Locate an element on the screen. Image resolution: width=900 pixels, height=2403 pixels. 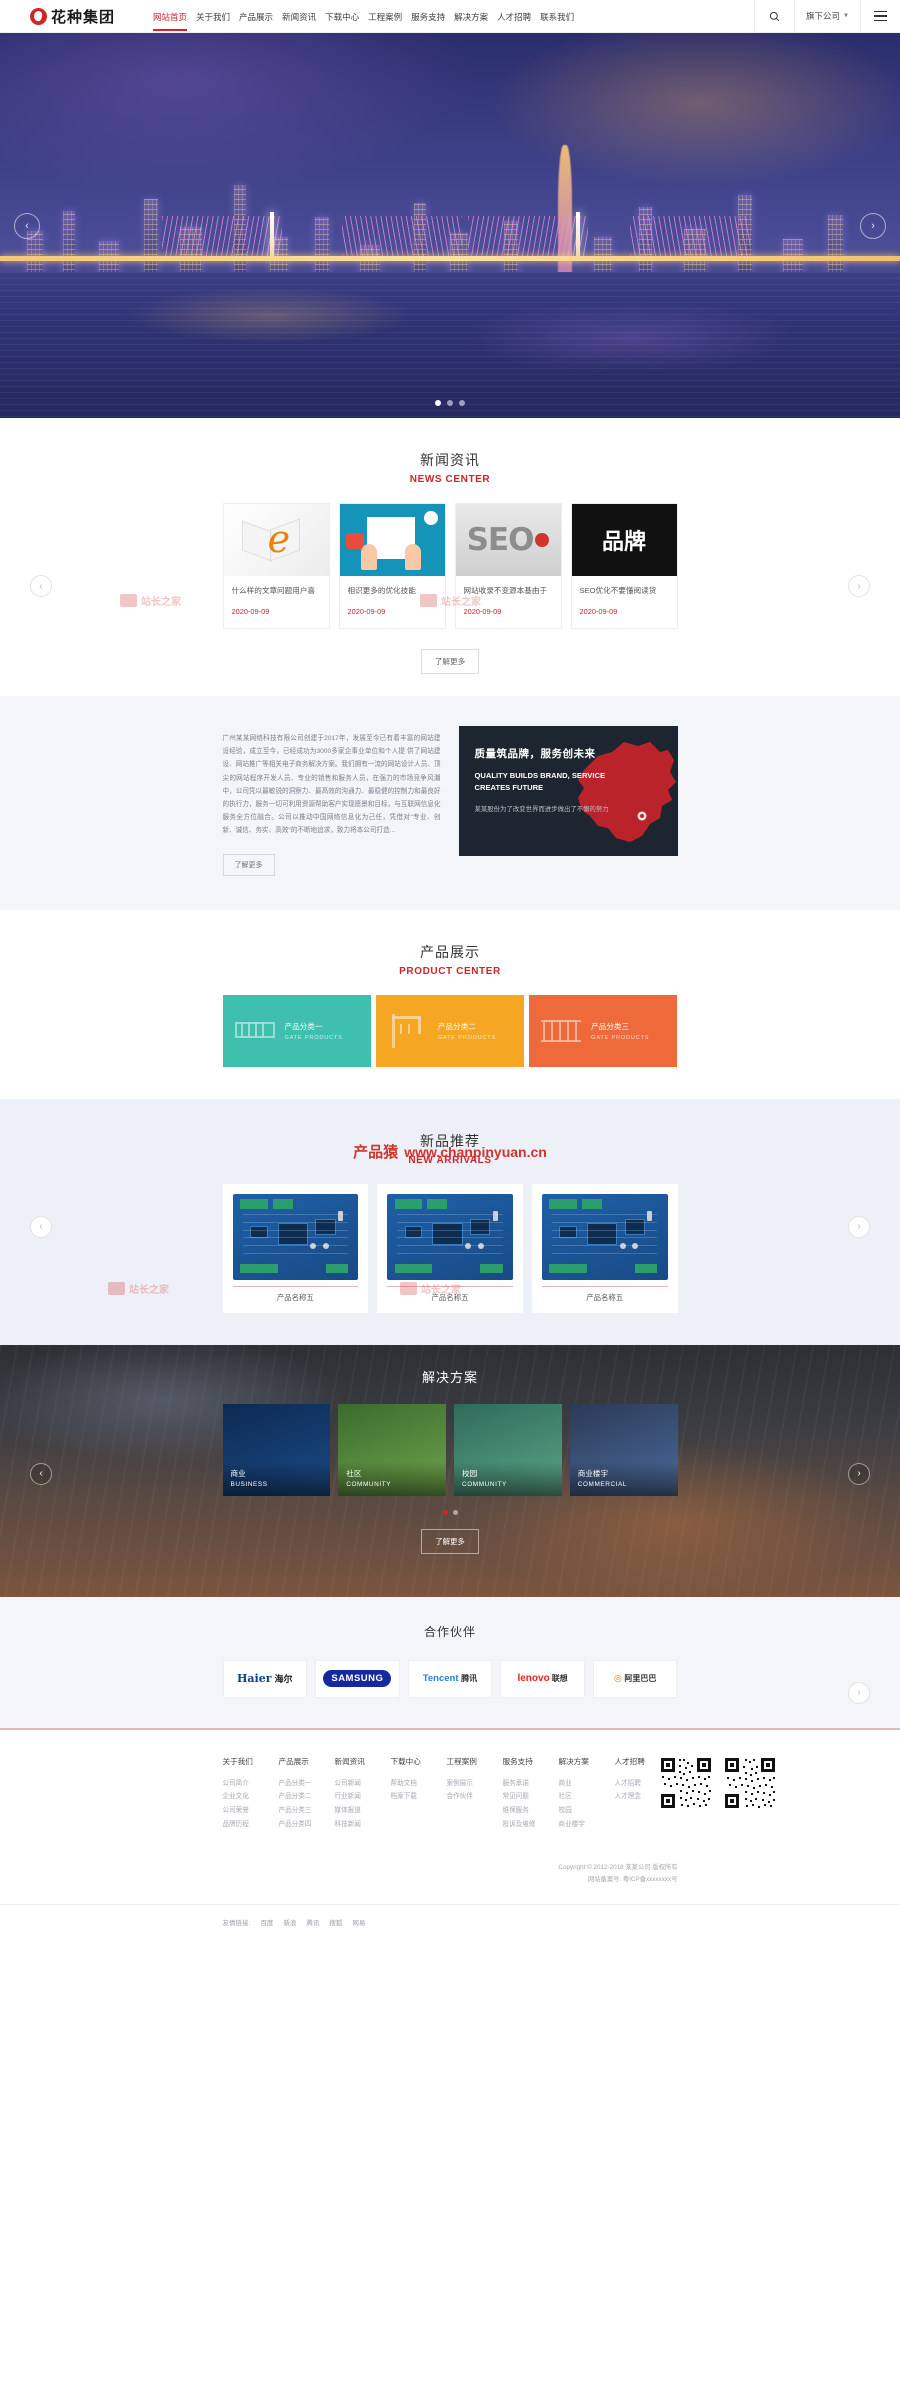
footer-link: 行业新闻 is located at coordinates (357, 1797).